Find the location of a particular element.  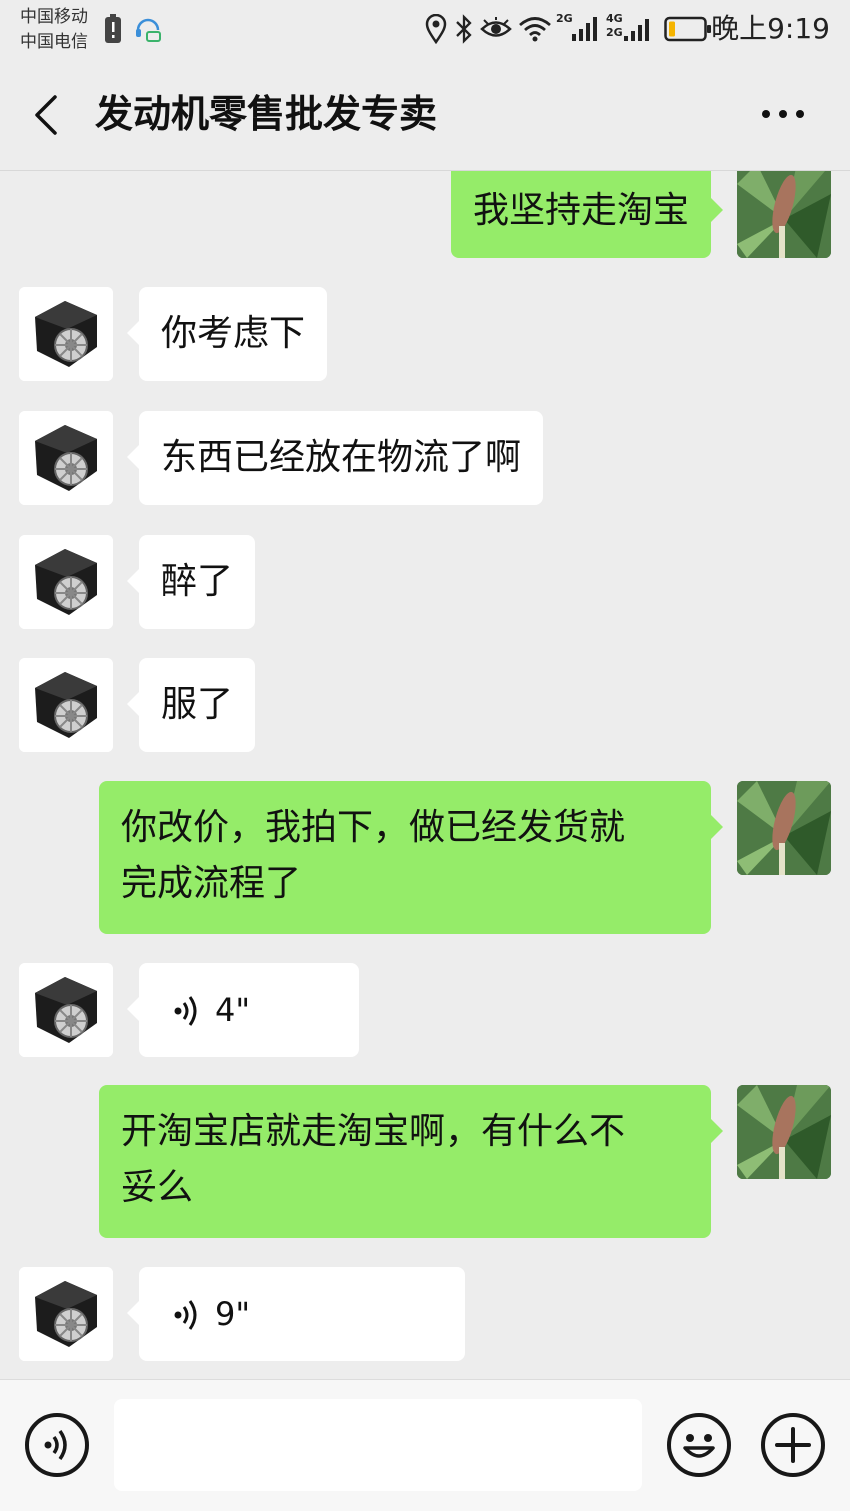

network-type-2-bottom: 2G is located at coordinates (614, 32).